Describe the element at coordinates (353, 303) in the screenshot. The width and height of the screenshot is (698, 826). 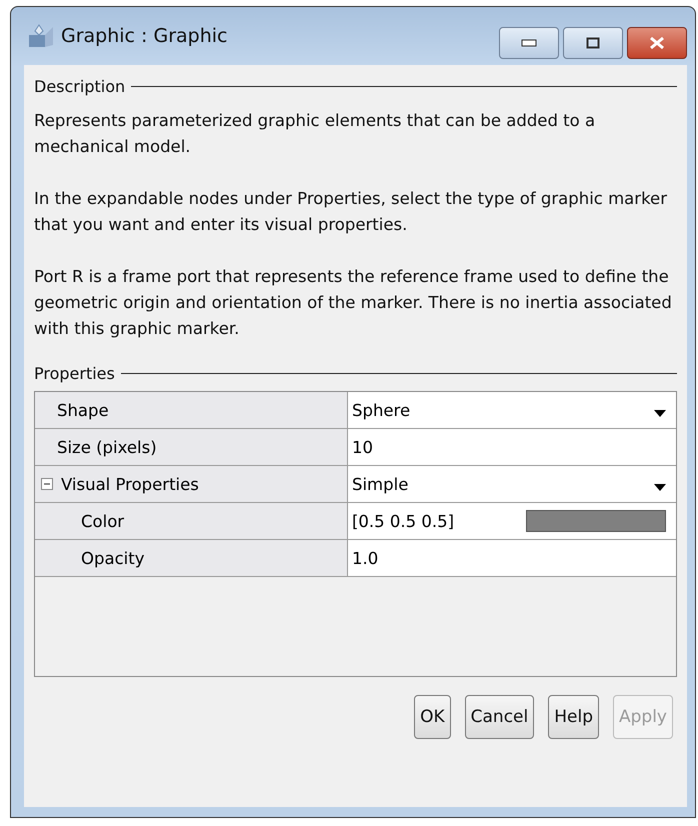
I see `description-paragraph: Port R is a frame port that represents the reference frame used to define the geometric origin and orientation of the marker. There is no inertia associated with this graphic marker.` at that location.